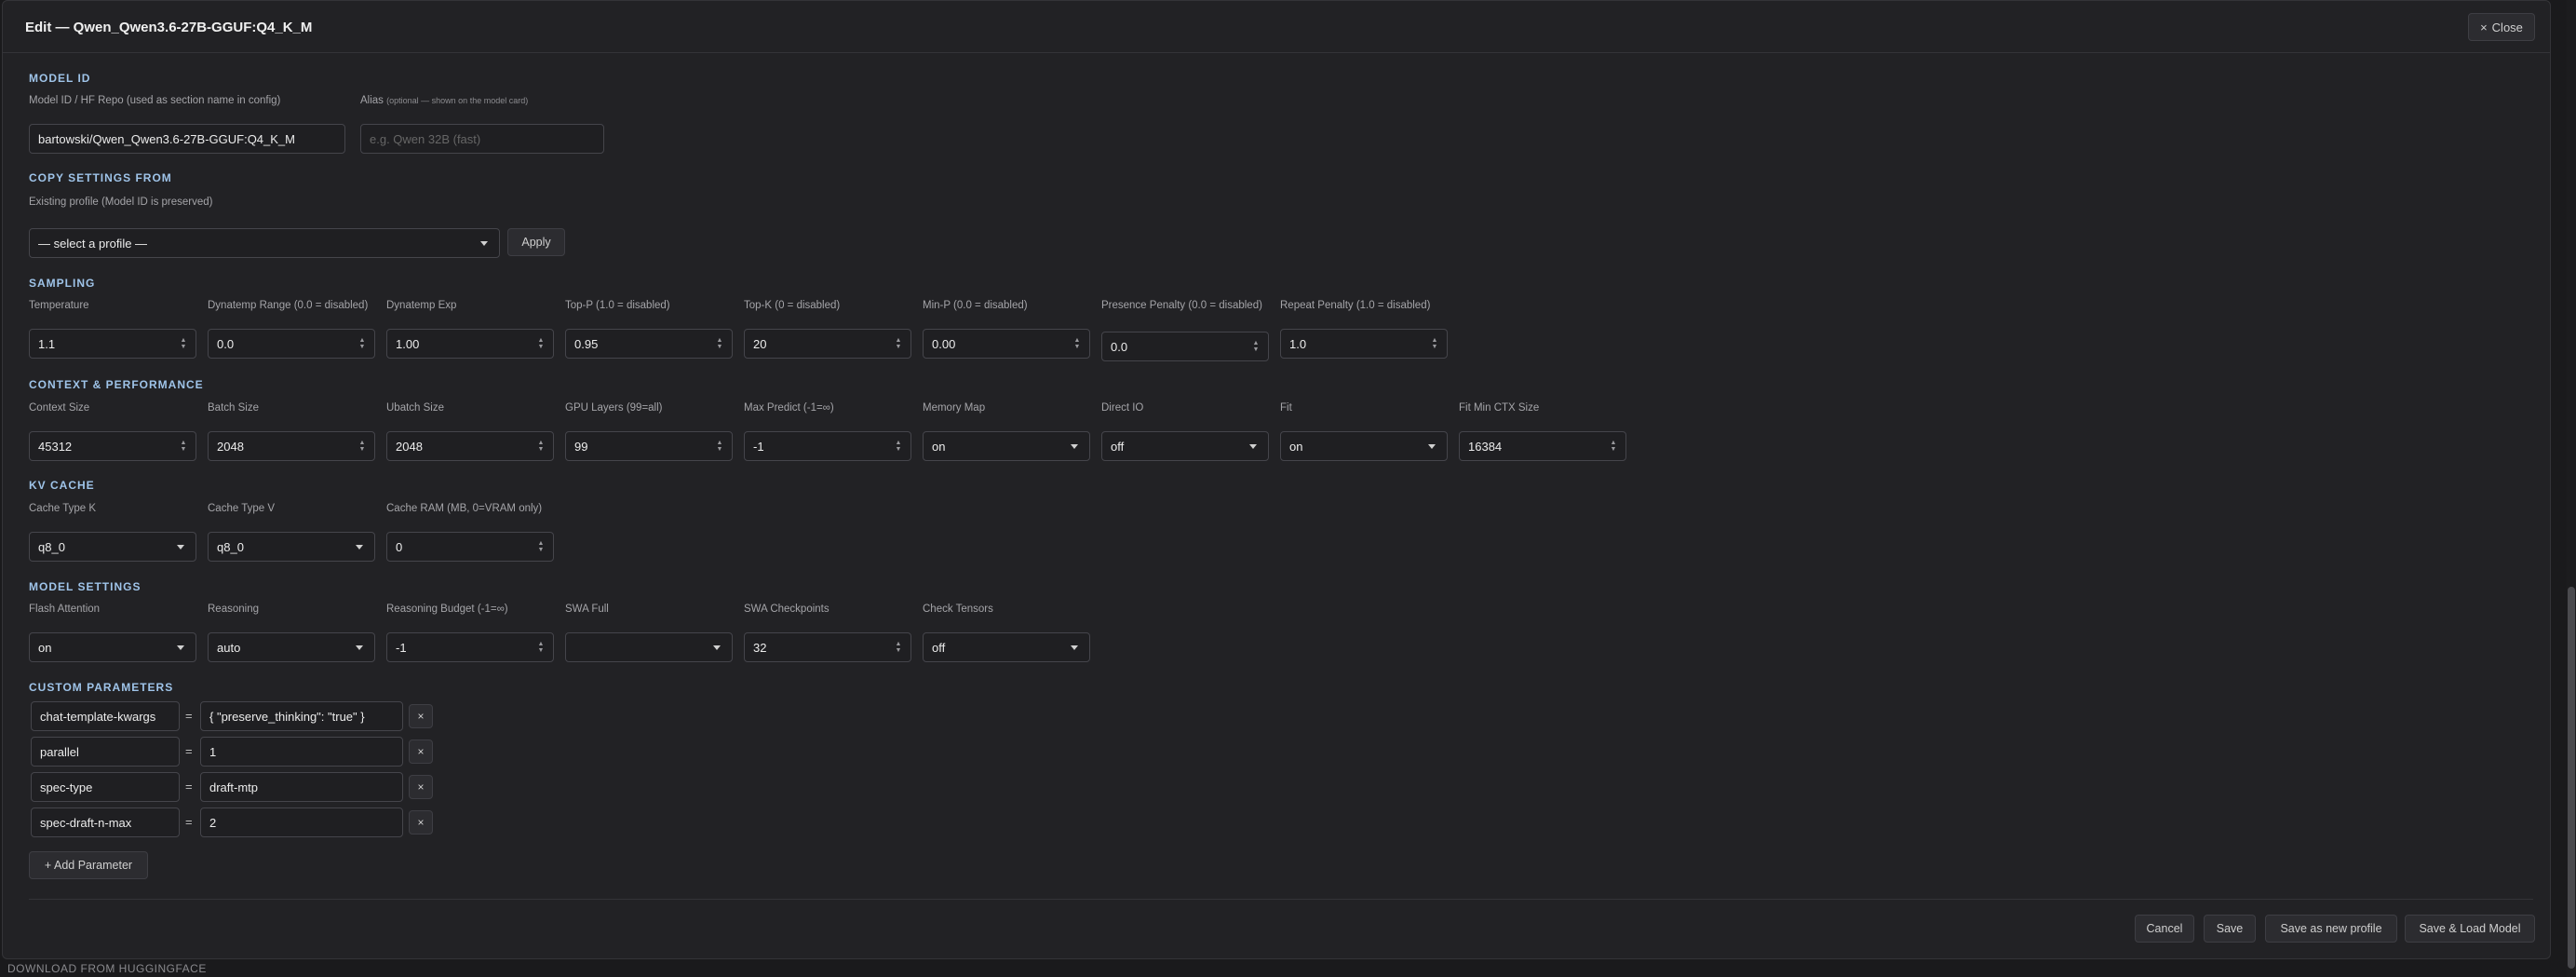  What do you see at coordinates (1185, 346) in the screenshot?
I see `presence-penalty-input: 0.0 ▲ ▼` at bounding box center [1185, 346].